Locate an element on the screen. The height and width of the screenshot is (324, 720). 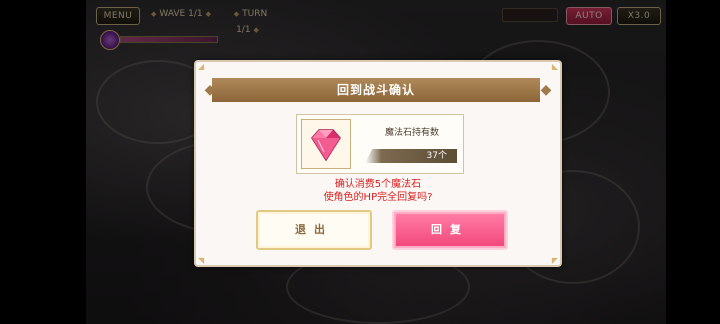
title-right-flourish: ◆ is located at coordinates (546, 90).